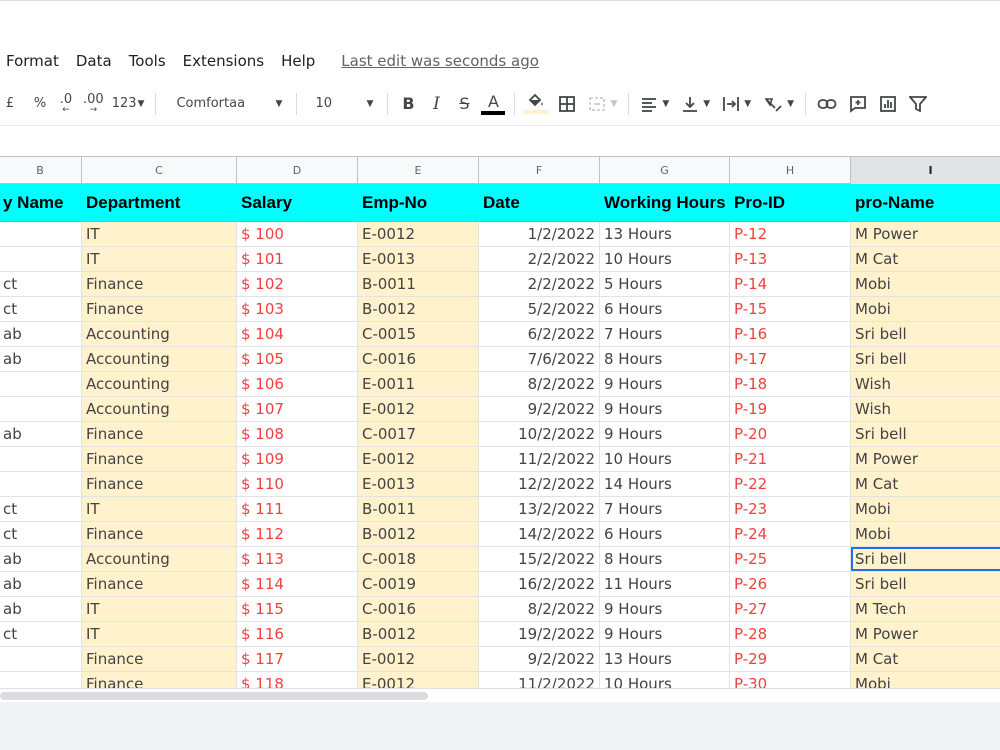 This screenshot has height=750, width=1000. I want to click on menu-extensions: Extensions, so click(223, 61).